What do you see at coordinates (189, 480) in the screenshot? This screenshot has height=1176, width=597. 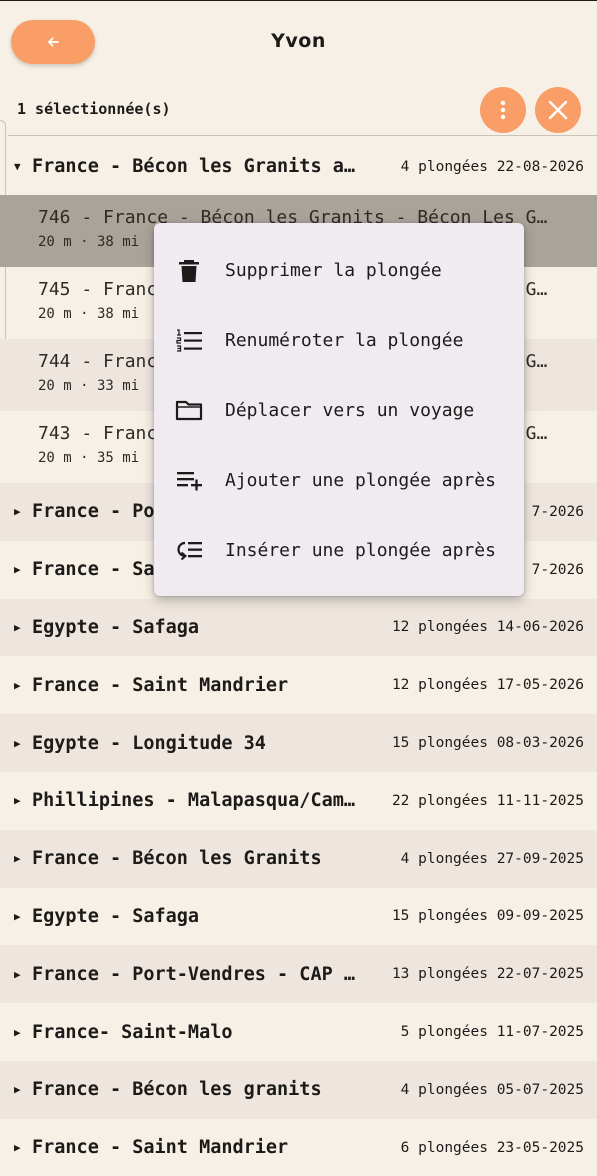 I see `playlist-add-icon` at bounding box center [189, 480].